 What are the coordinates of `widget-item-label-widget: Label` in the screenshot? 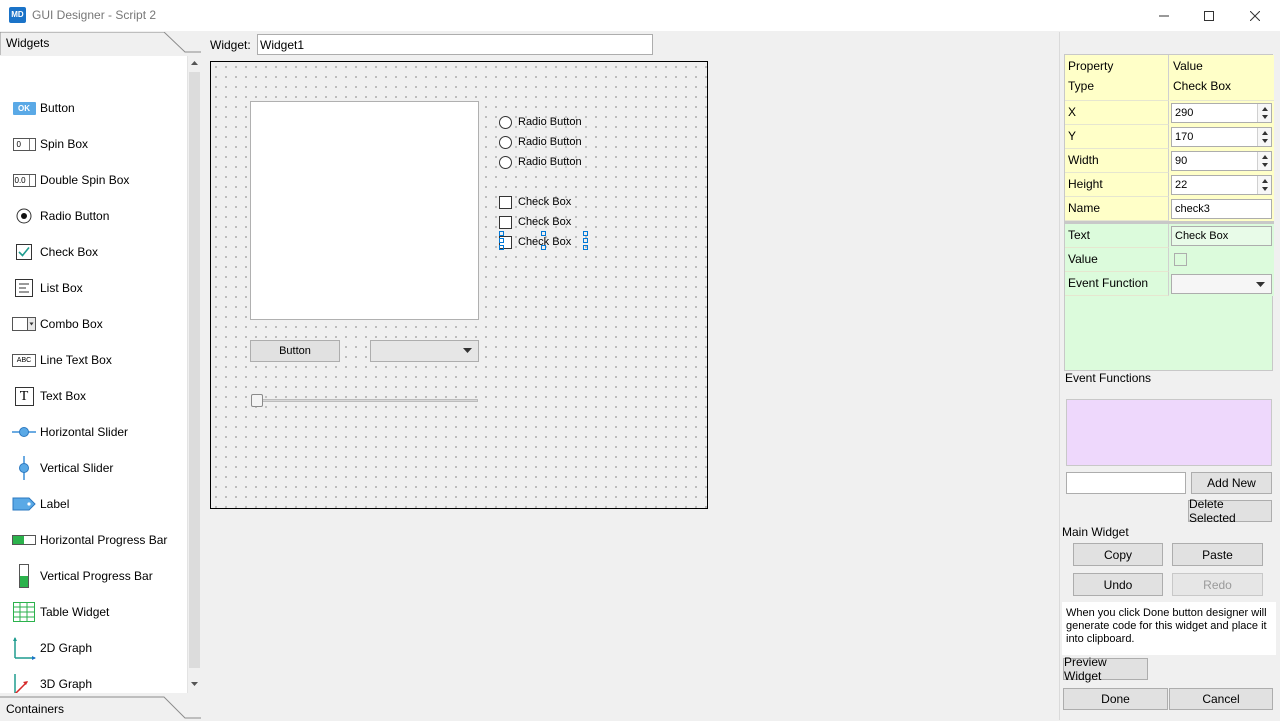 It's located at (40, 504).